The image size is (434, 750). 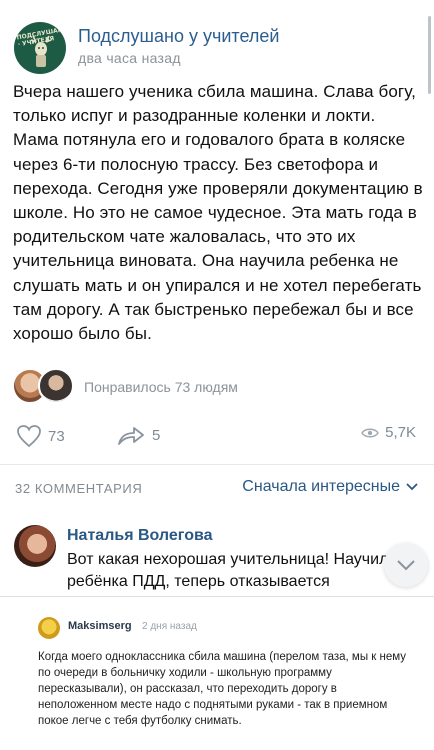 I want to click on post-actions: 73 5 5,7K, so click(x=216, y=437).